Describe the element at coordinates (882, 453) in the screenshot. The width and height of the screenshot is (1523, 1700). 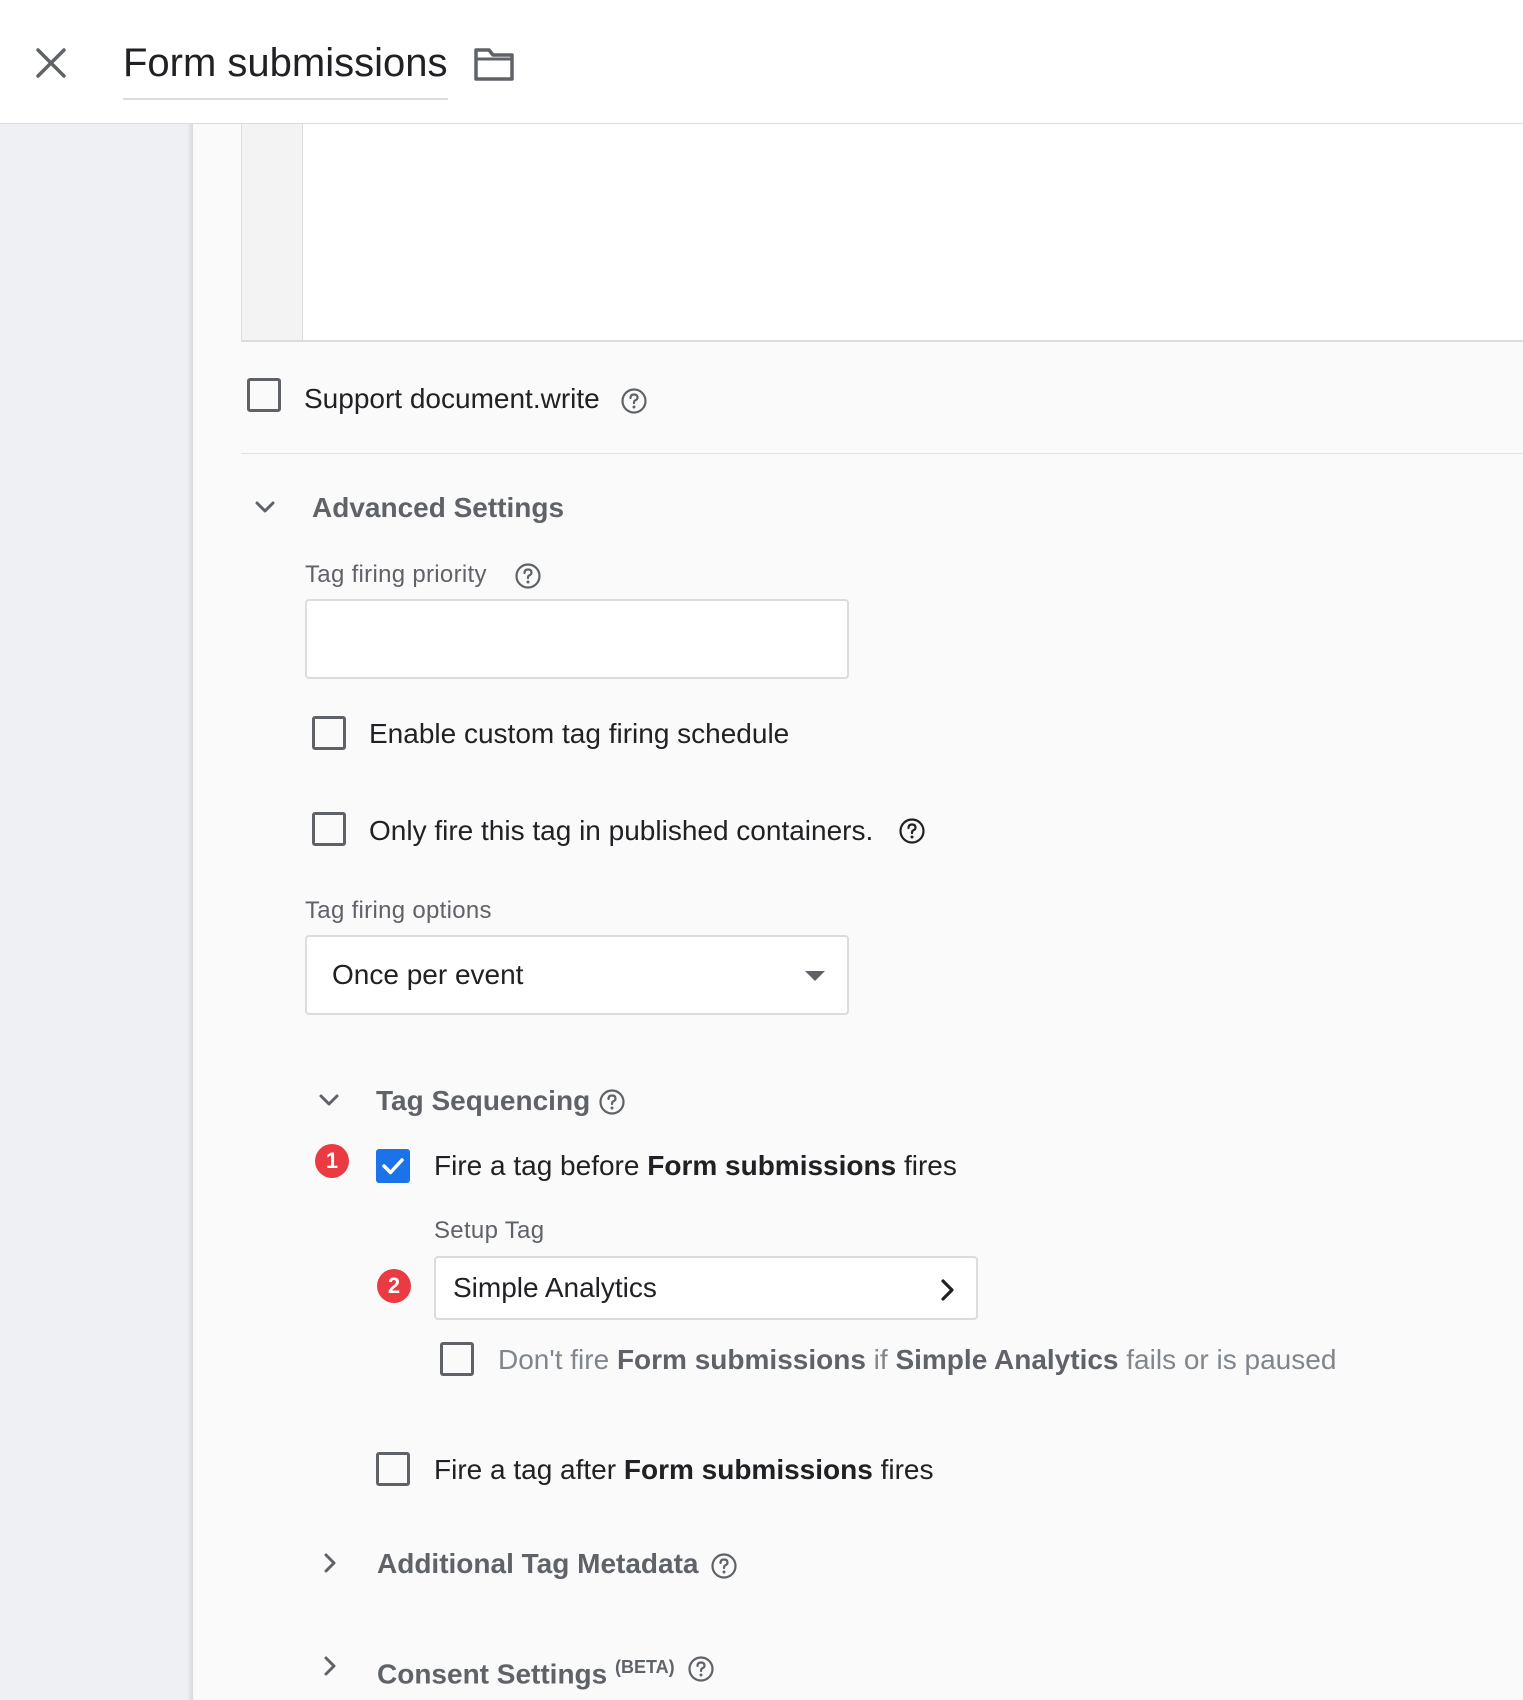
I see `section-divider` at that location.